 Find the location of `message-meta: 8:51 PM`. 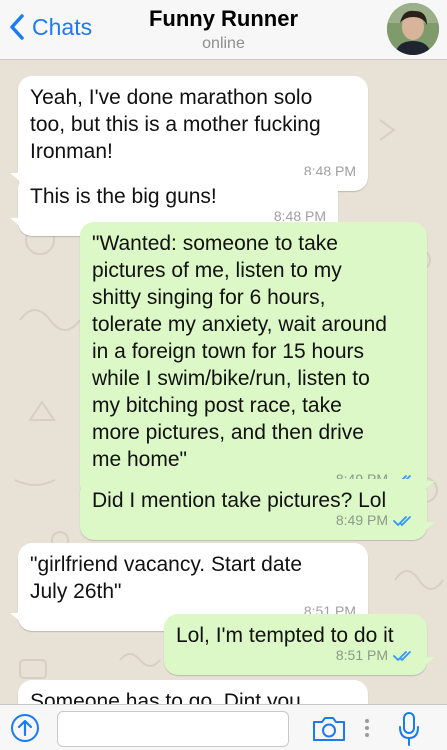

message-meta: 8:51 PM is located at coordinates (375, 655).